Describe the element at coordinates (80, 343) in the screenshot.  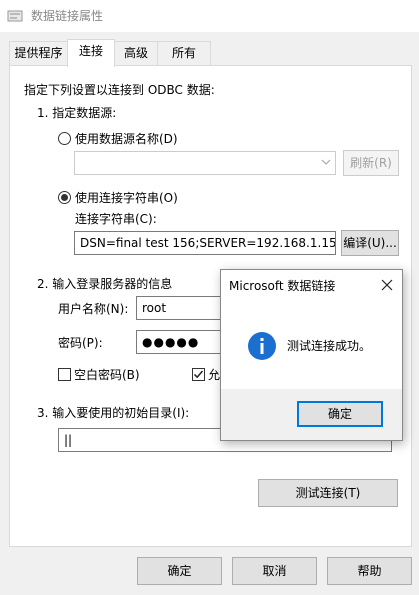
I see `password-label: 密码(P):` at that location.